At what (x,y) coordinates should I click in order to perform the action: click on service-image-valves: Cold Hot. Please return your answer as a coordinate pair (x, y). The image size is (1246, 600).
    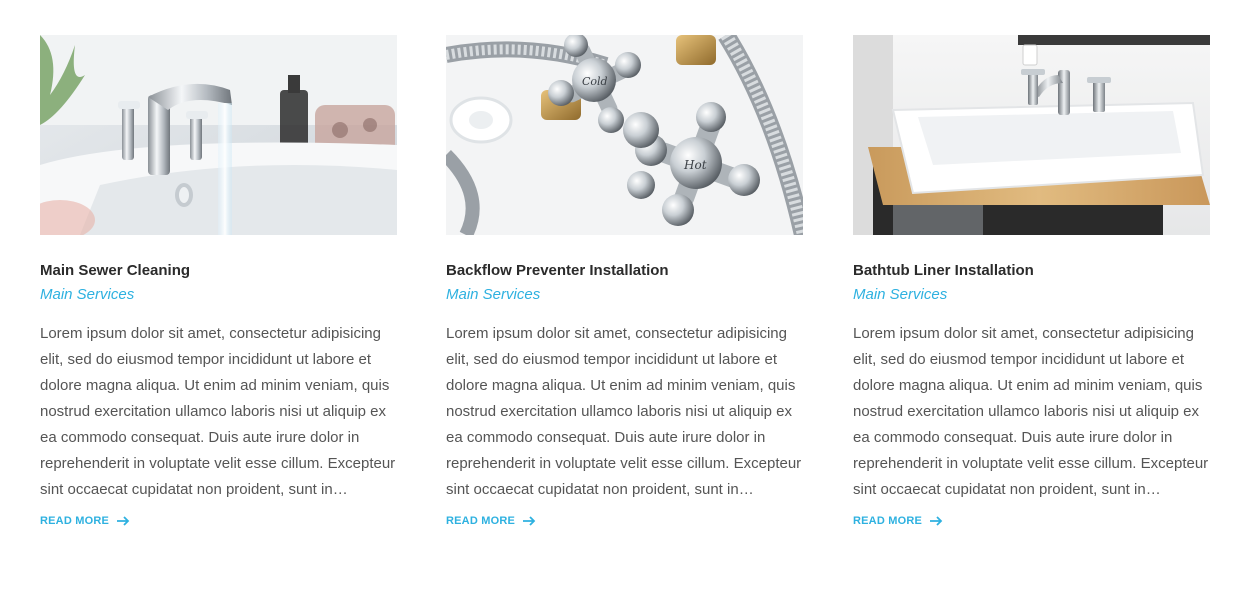
    Looking at the image, I should click on (624, 135).